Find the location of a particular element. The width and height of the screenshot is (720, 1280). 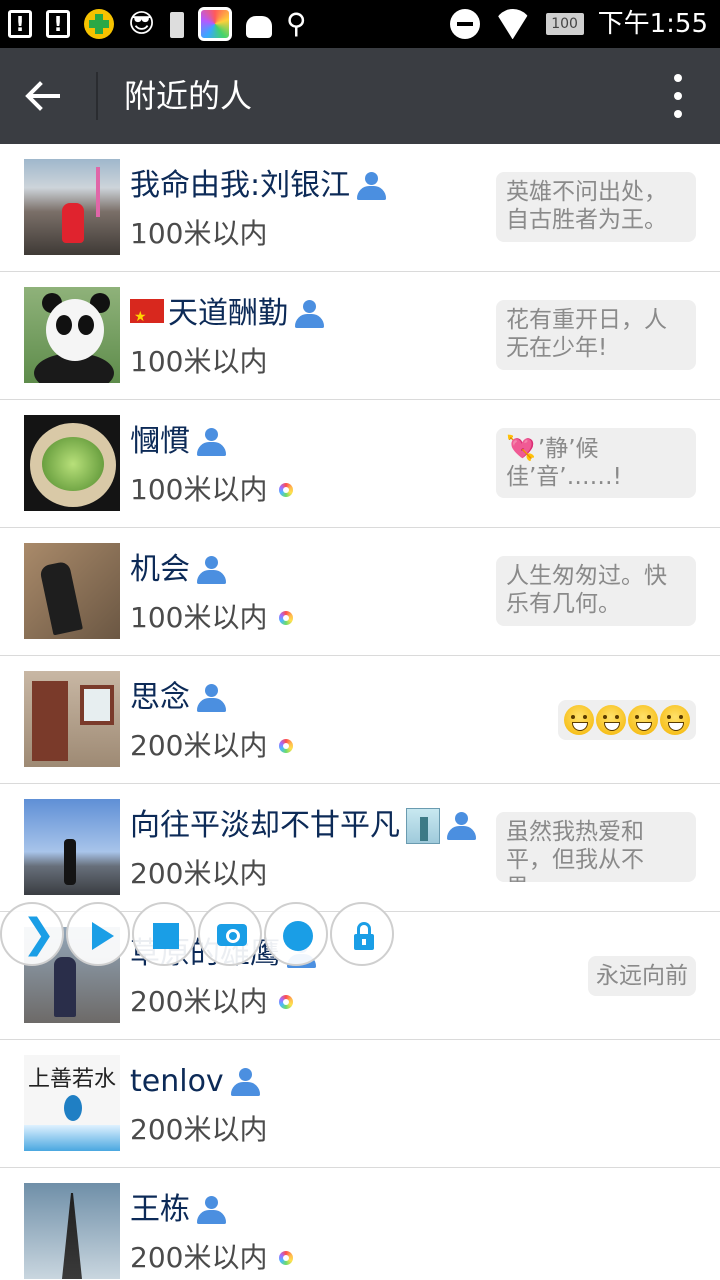

status-system: 100 下午1:55 is located at coordinates (578, 24).